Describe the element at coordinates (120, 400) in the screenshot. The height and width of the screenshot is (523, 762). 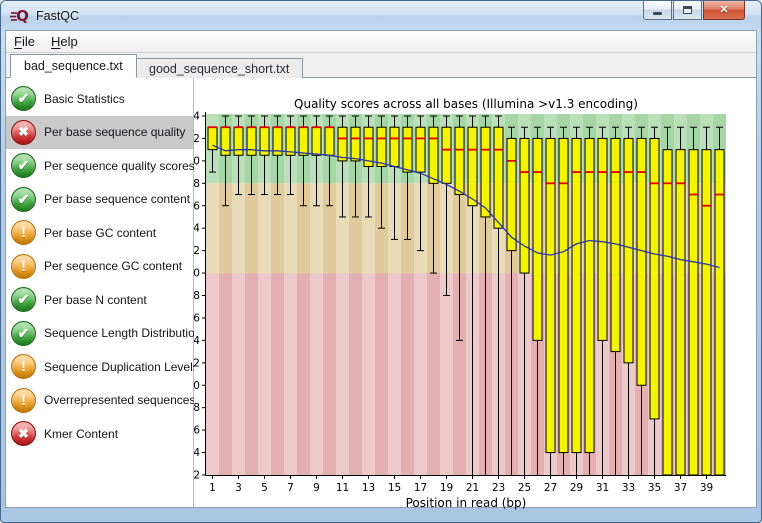
I see `sidebar-item-label: Overrepresented sequences` at that location.